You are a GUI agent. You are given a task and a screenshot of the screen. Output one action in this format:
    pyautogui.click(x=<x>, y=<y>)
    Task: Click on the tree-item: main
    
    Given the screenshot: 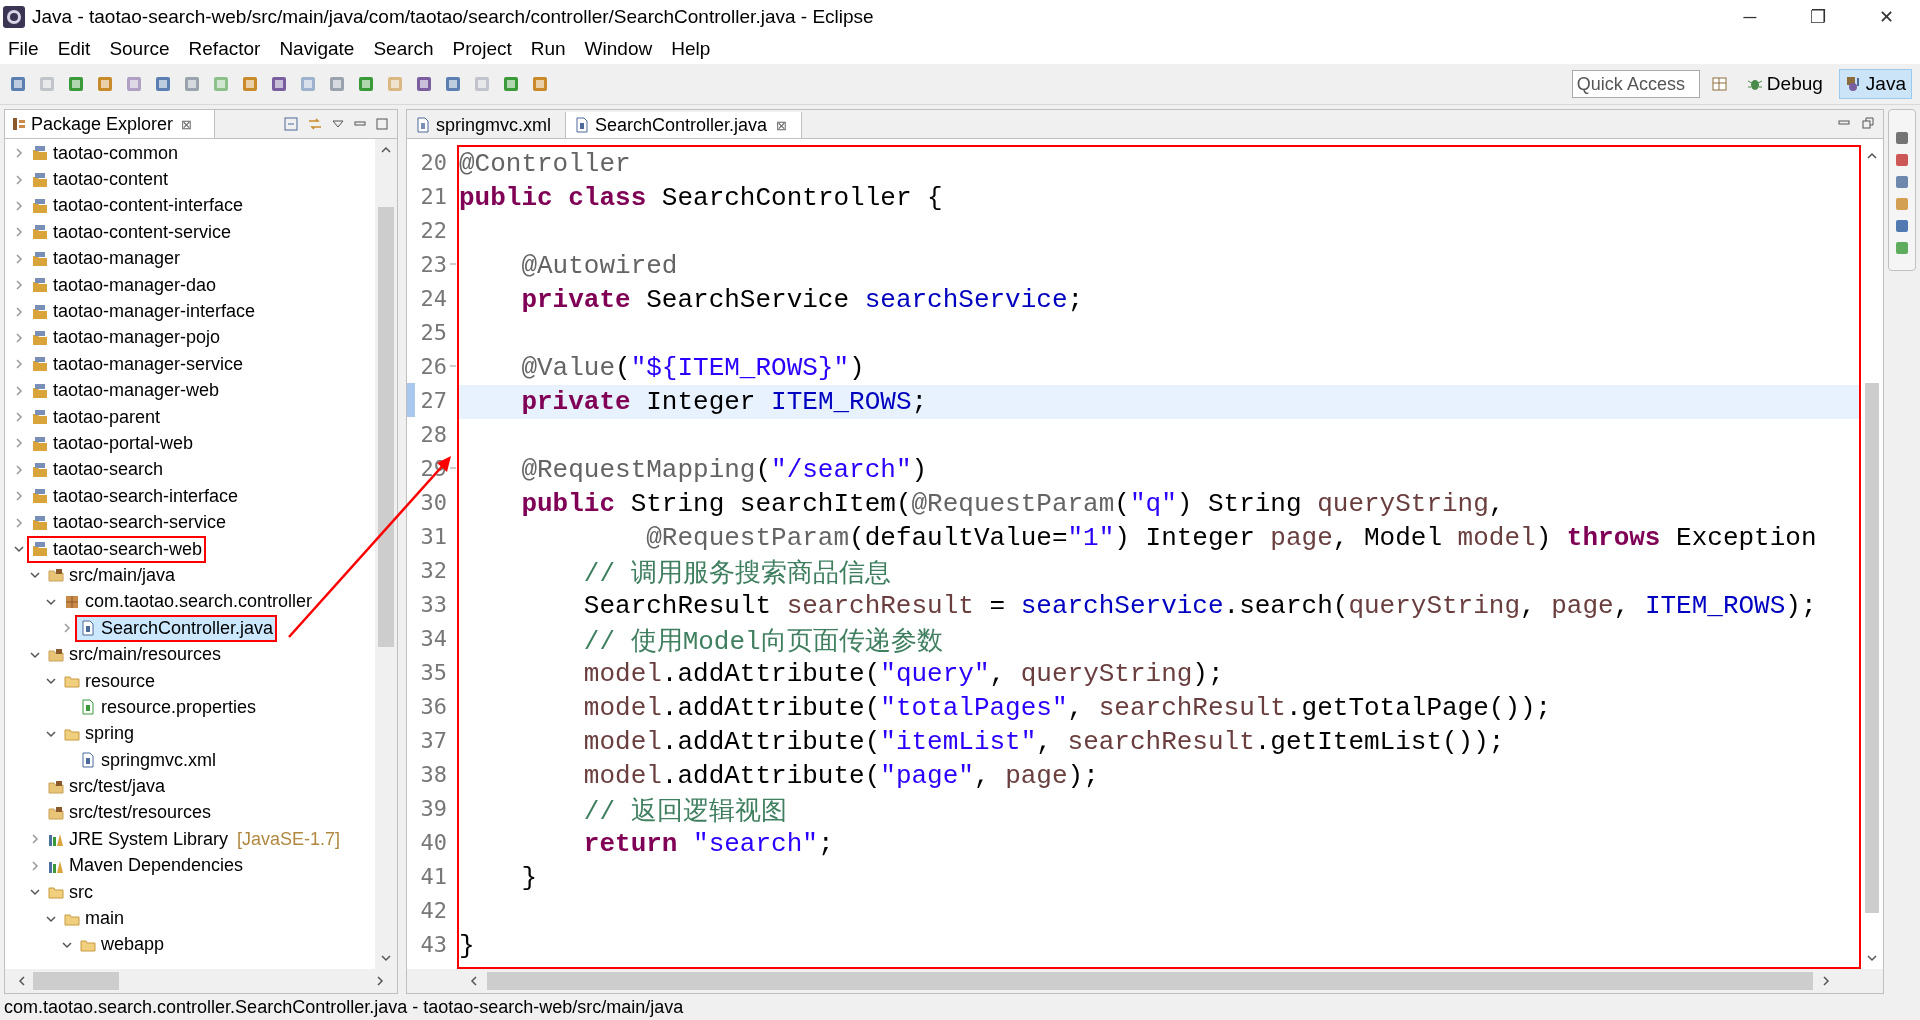 What is the action you would take?
    pyautogui.click(x=93, y=919)
    